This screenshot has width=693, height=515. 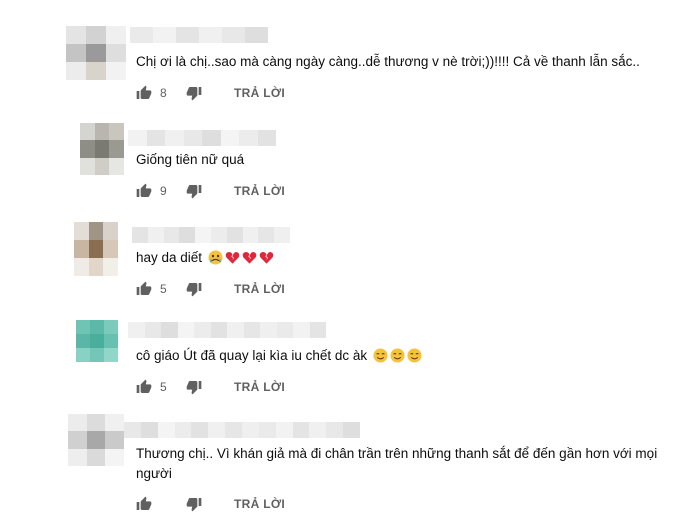 What do you see at coordinates (210, 93) in the screenshot?
I see `comment-actions: 8 TRẢ LỜI` at bounding box center [210, 93].